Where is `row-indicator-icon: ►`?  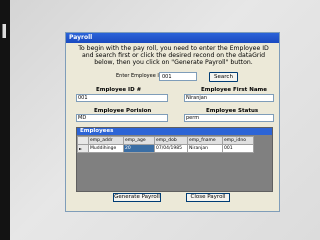
row-indicator-icon: ► is located at coordinates (83, 148).